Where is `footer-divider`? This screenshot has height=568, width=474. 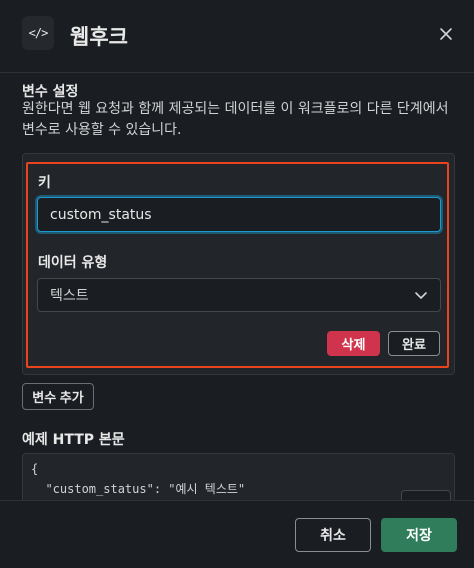 footer-divider is located at coordinates (237, 500).